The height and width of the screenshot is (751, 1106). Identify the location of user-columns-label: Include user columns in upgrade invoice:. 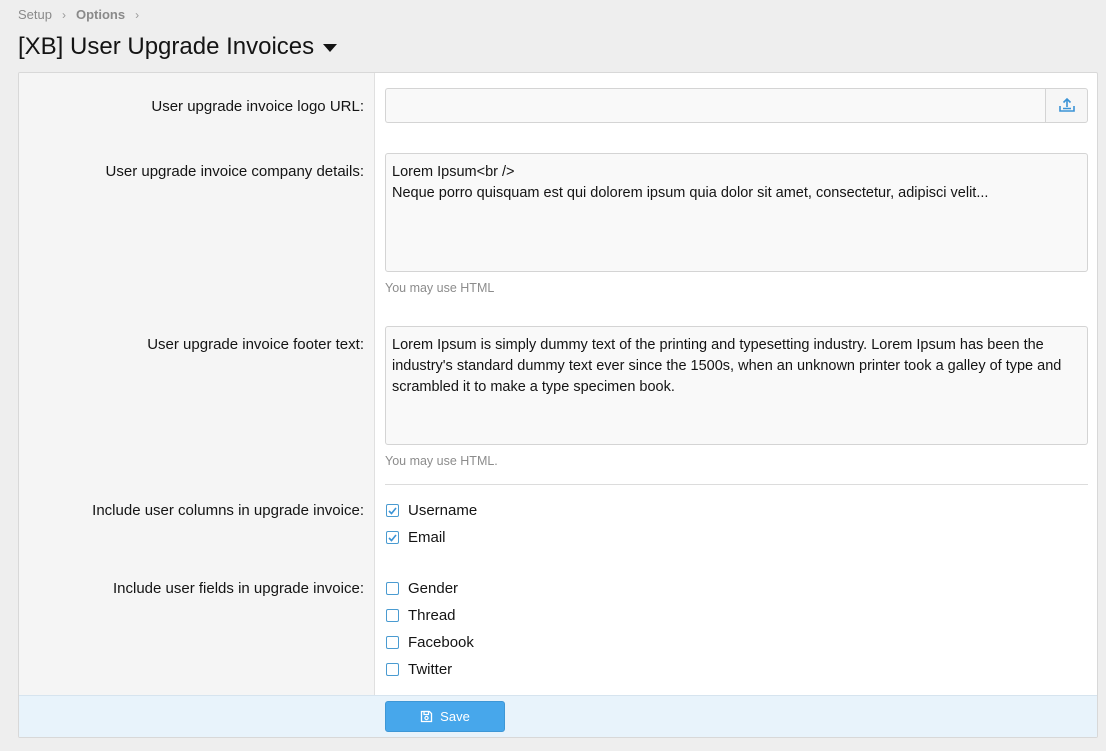
(228, 510).